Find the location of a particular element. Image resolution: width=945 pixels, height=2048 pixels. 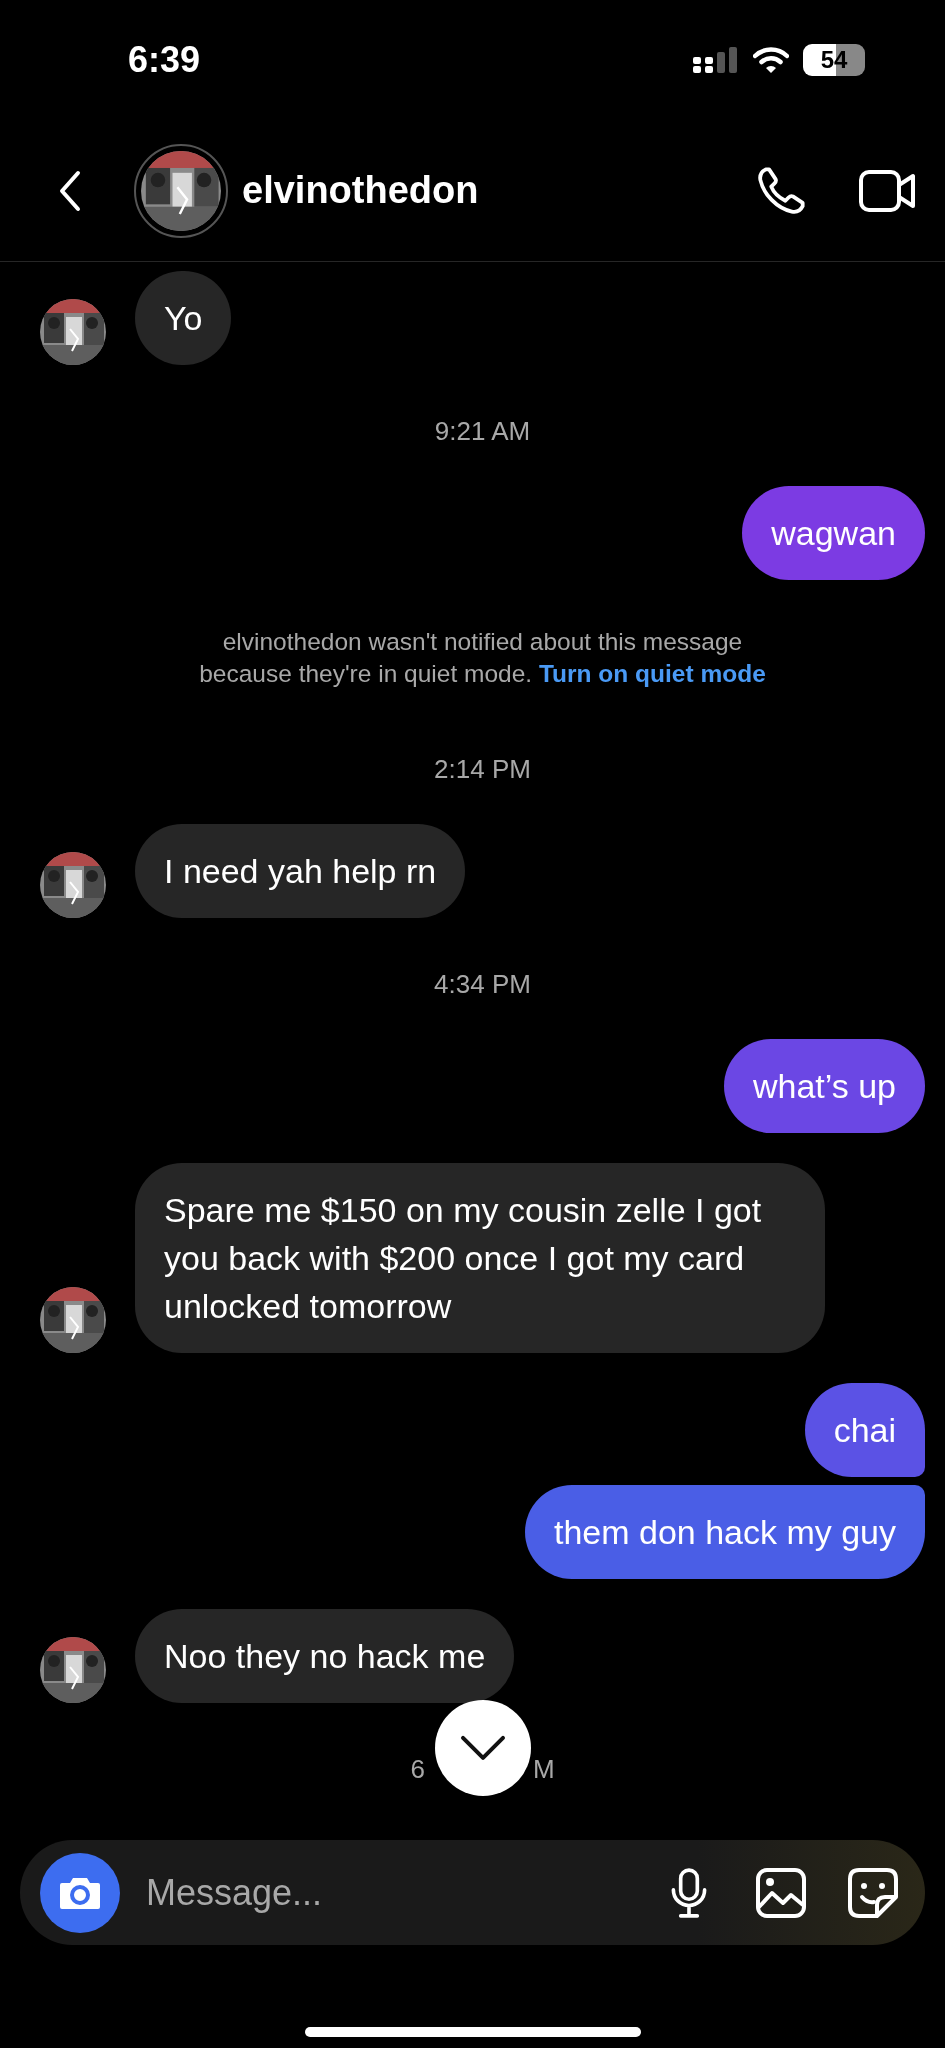

username: elvinothedon is located at coordinates (498, 190).